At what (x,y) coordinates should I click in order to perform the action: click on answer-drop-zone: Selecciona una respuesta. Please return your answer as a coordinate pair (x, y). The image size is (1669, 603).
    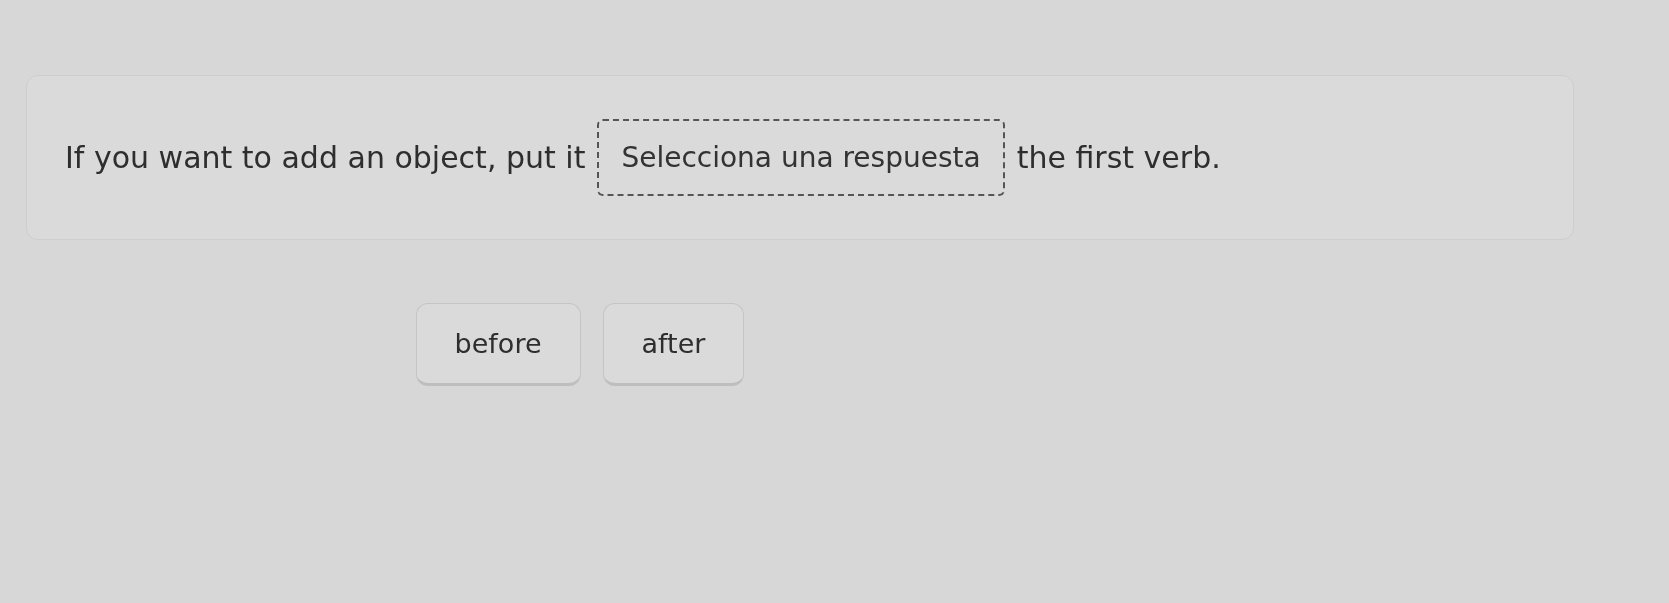
    Looking at the image, I should click on (801, 157).